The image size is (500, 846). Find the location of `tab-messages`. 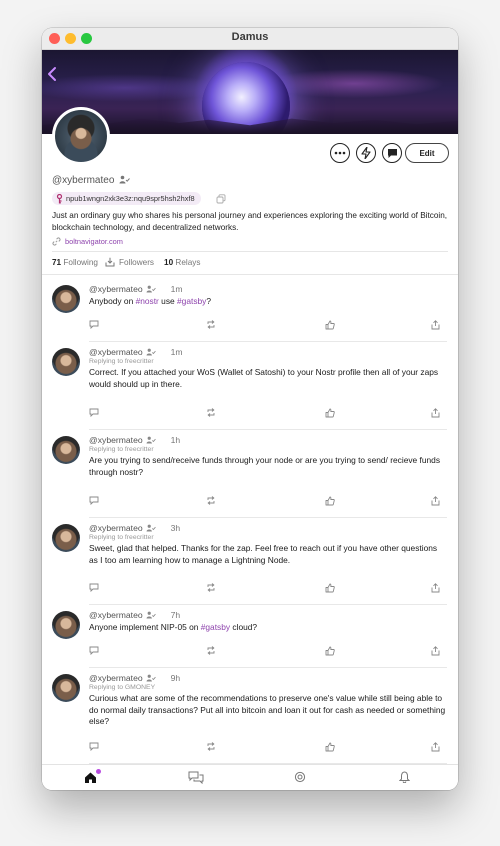

tab-messages is located at coordinates (196, 778).